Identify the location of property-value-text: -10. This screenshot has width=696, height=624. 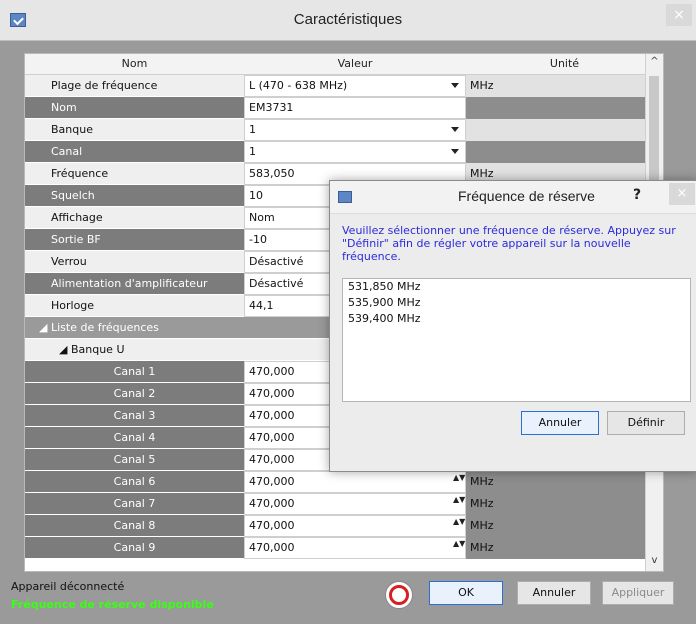
(258, 239).